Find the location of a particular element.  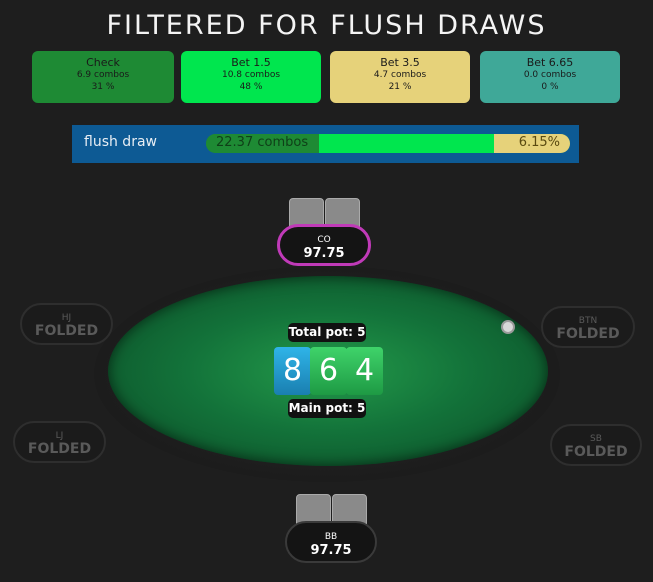

total-pot: Total pot: 5 is located at coordinates (327, 332).